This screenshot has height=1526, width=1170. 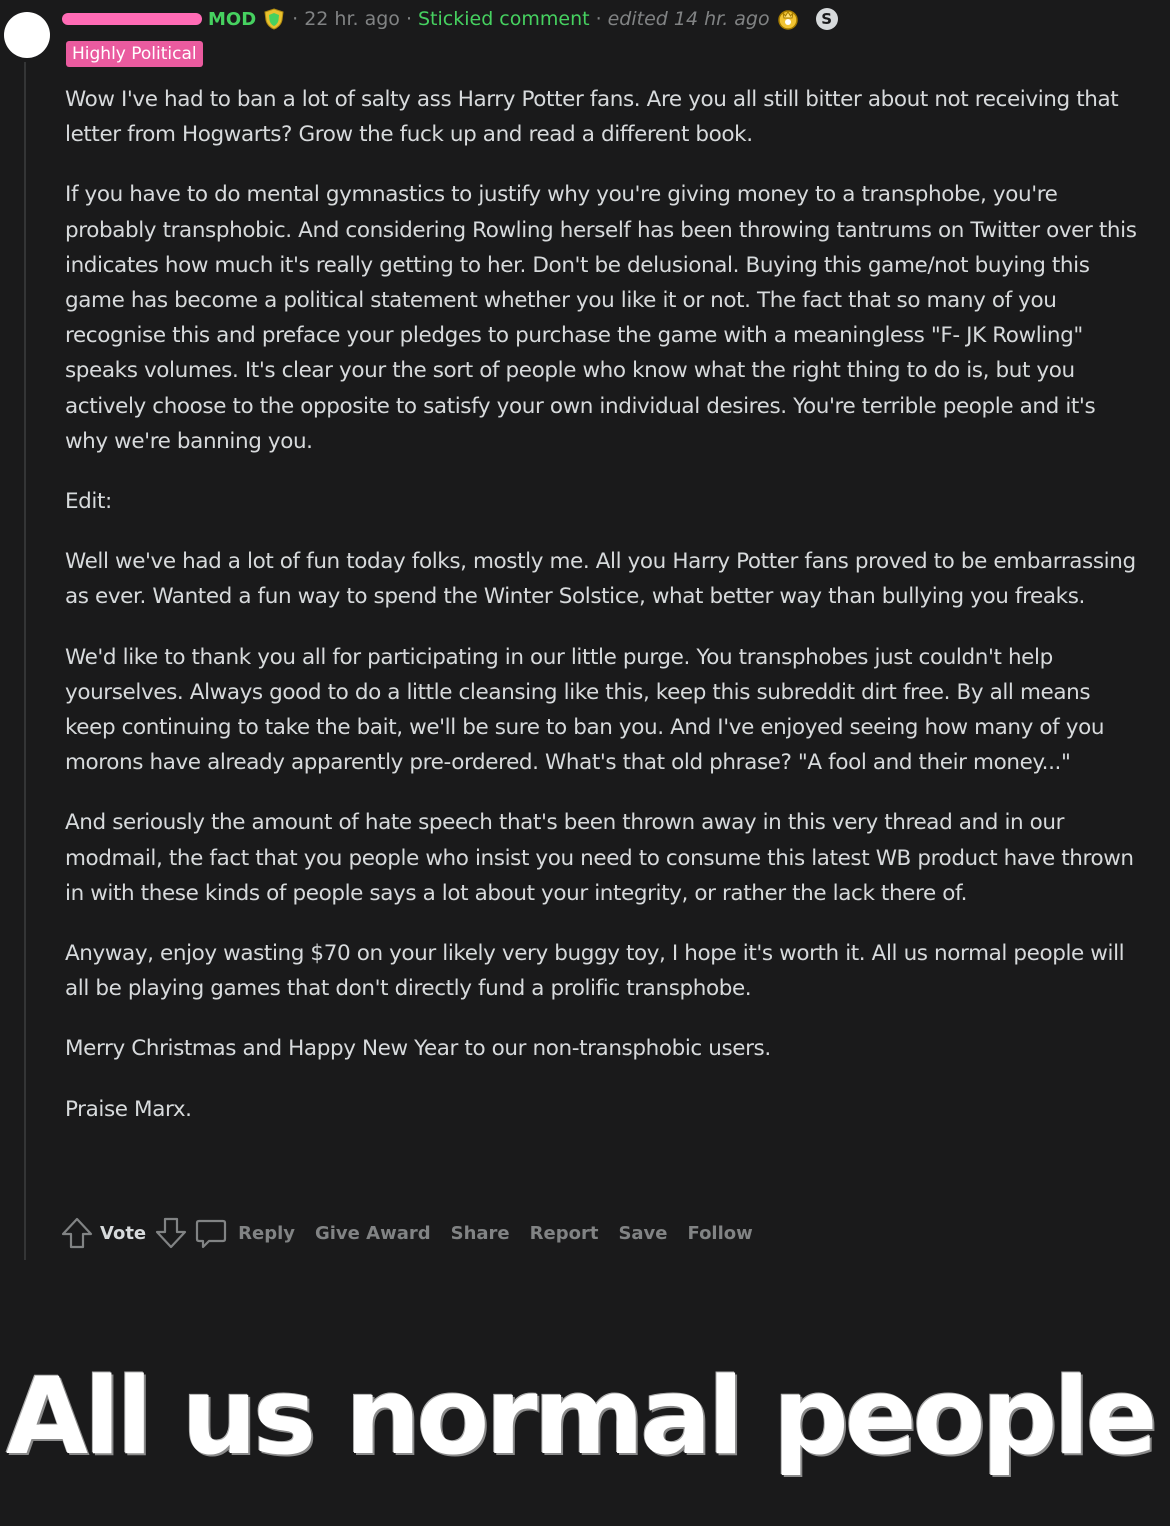 I want to click on follow-button: Follow, so click(x=720, y=1233).